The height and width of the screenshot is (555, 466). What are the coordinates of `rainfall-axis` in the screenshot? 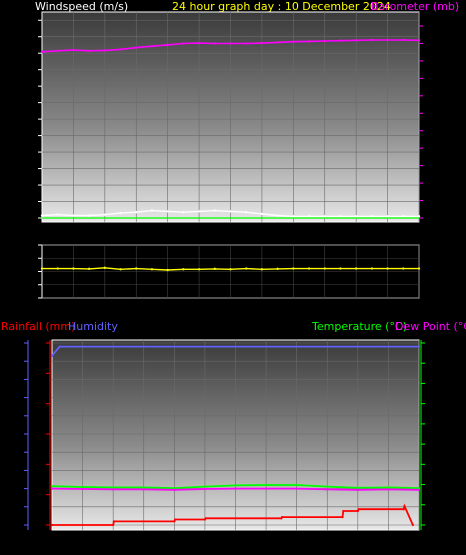 It's located at (48, 435).